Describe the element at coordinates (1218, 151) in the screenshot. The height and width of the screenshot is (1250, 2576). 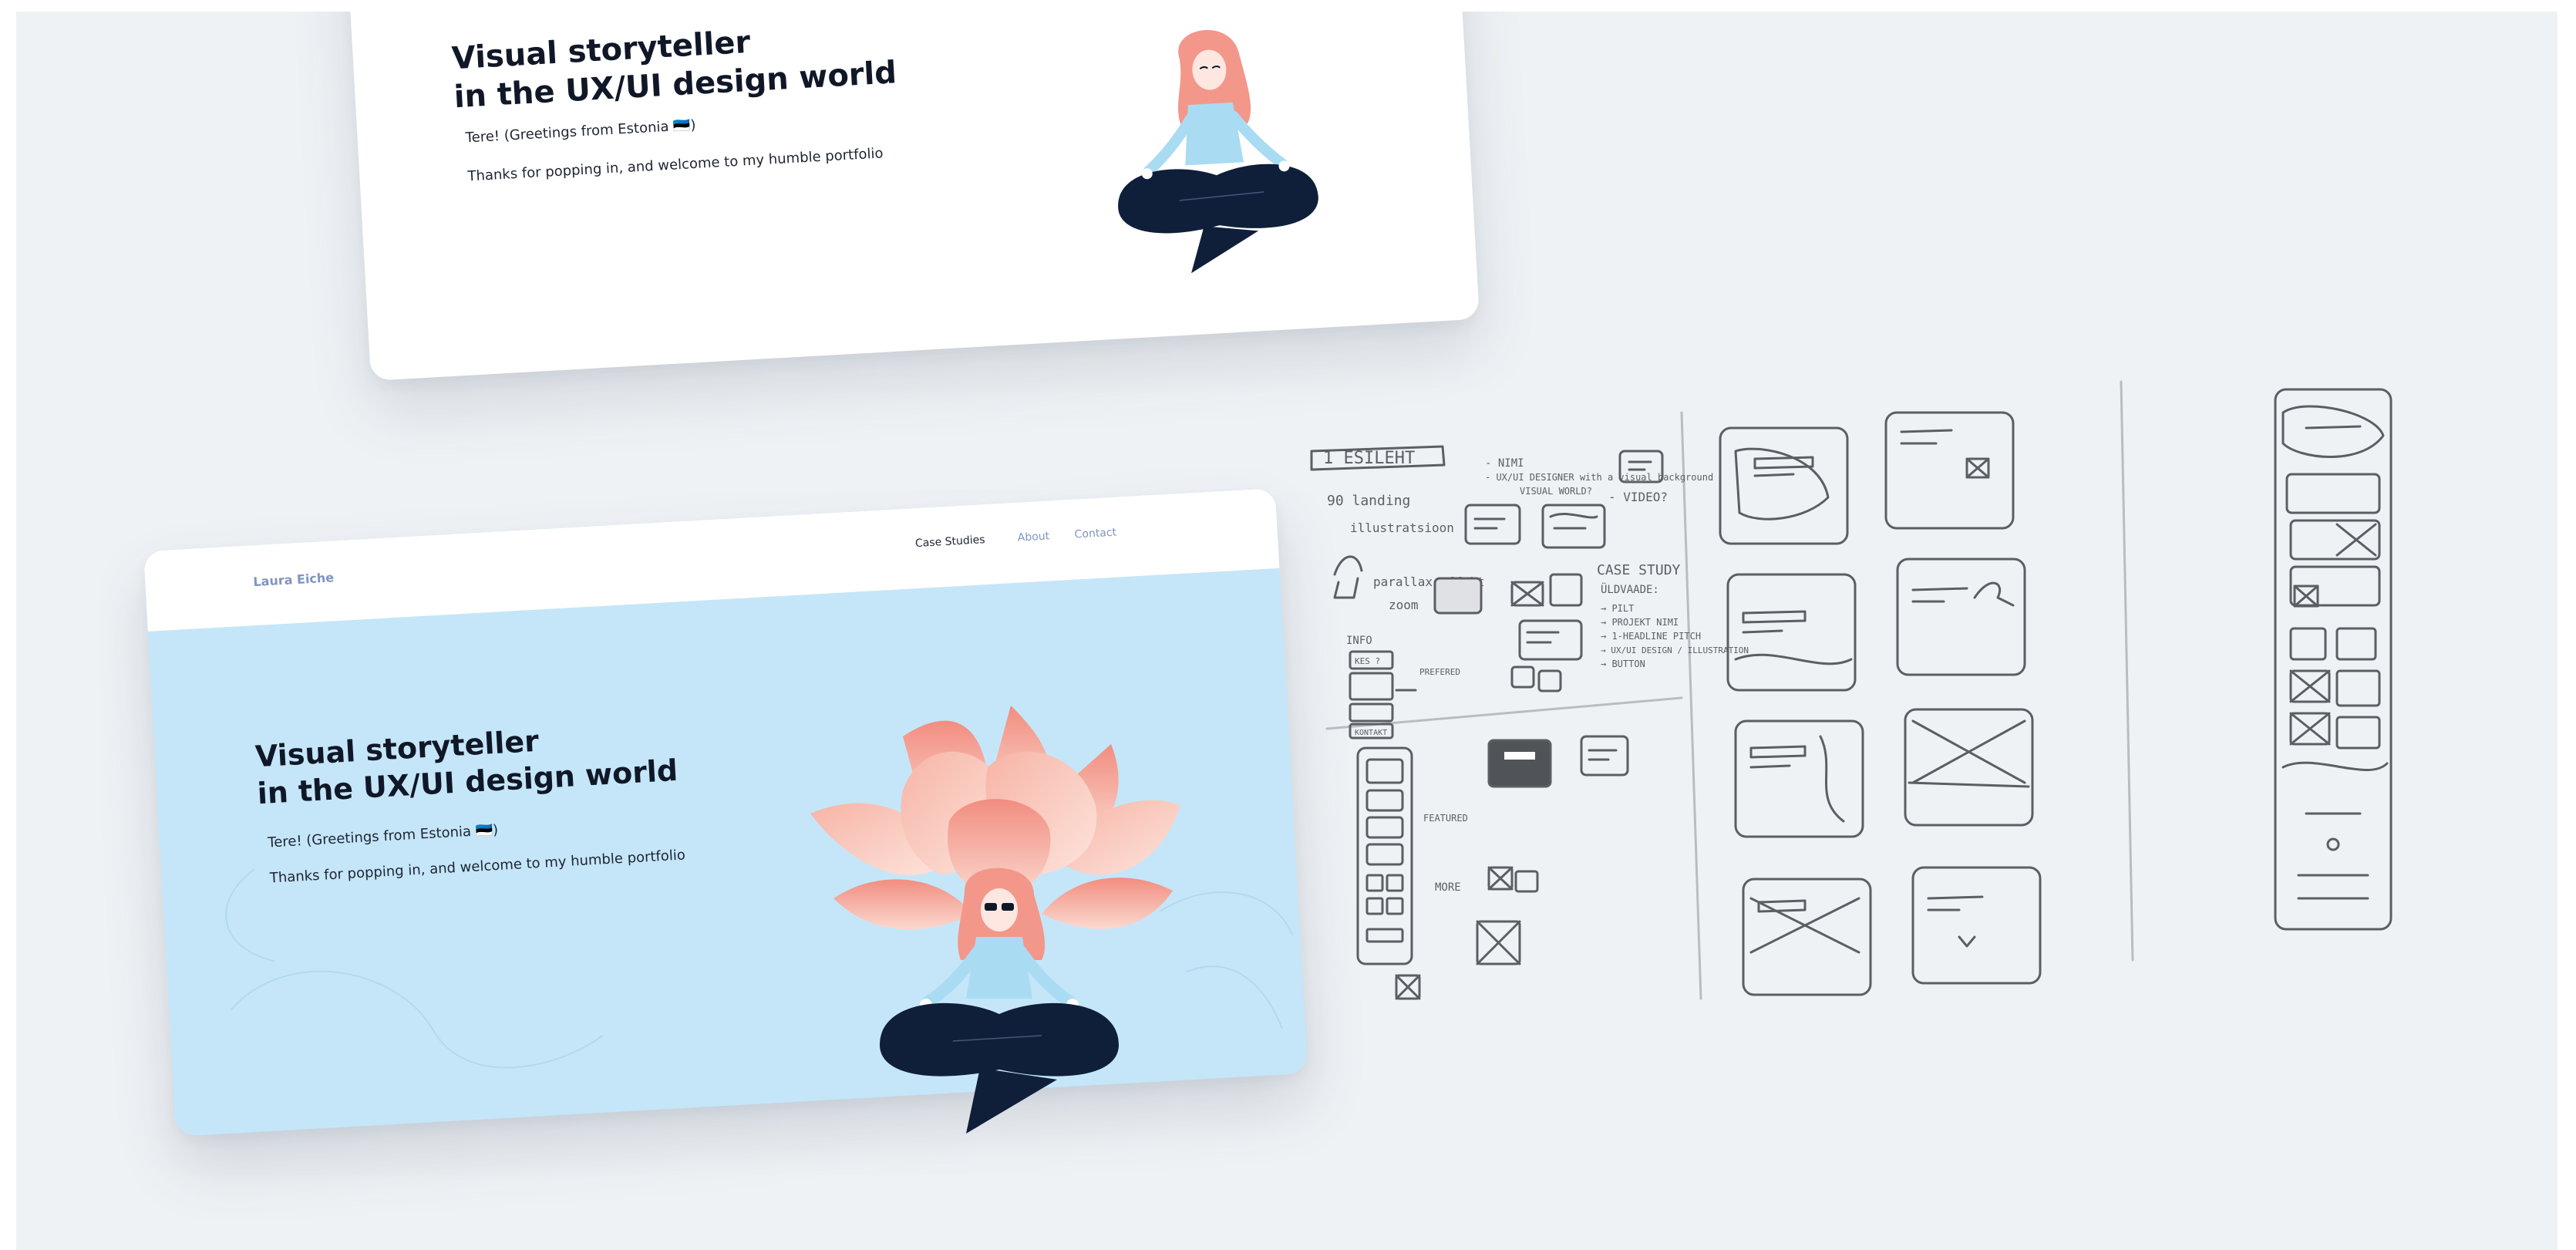
I see `meditating-girl-illustration` at that location.